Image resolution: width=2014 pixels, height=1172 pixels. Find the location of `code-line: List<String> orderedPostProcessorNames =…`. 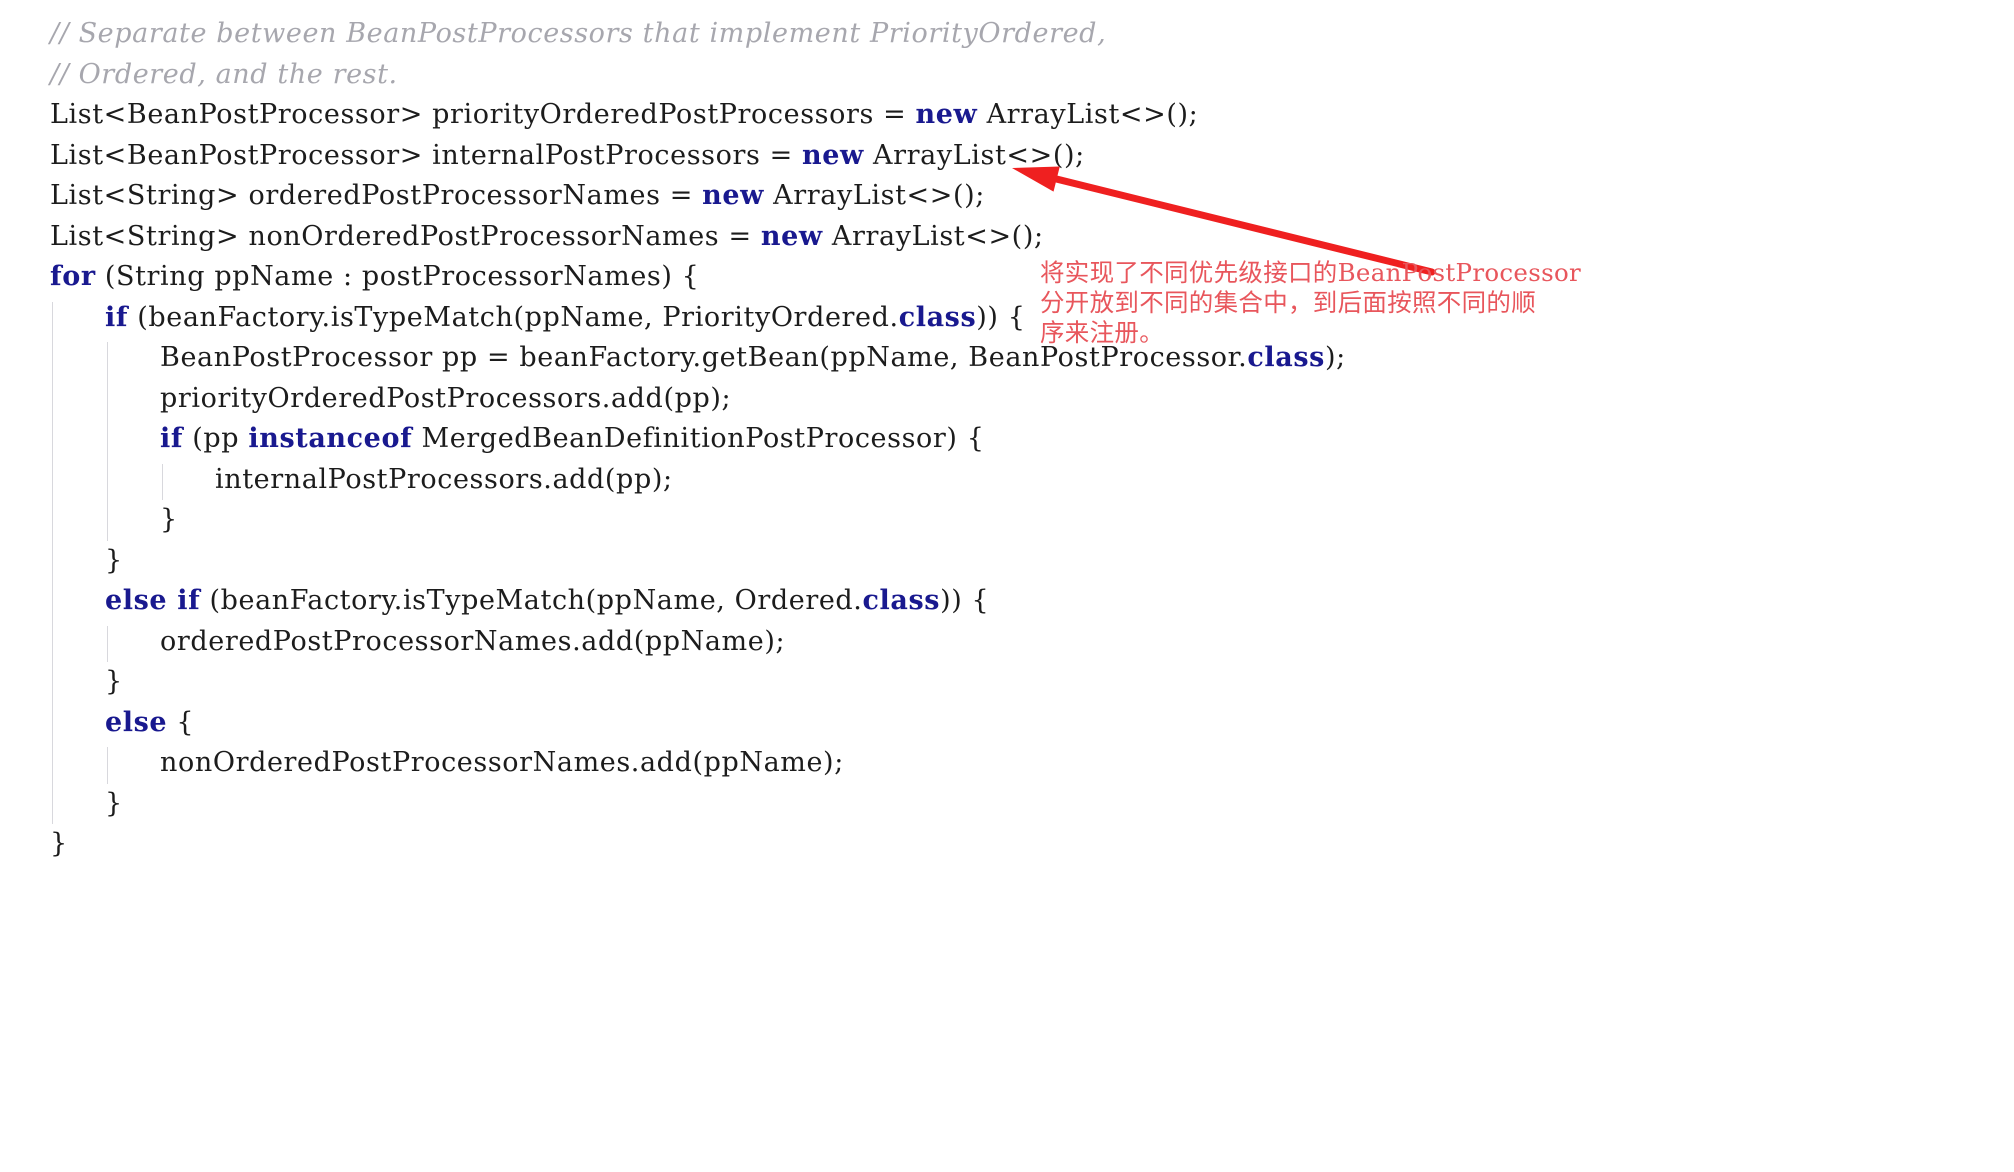

code-line: List<String> orderedPostProcessorNames =… is located at coordinates (700, 196).